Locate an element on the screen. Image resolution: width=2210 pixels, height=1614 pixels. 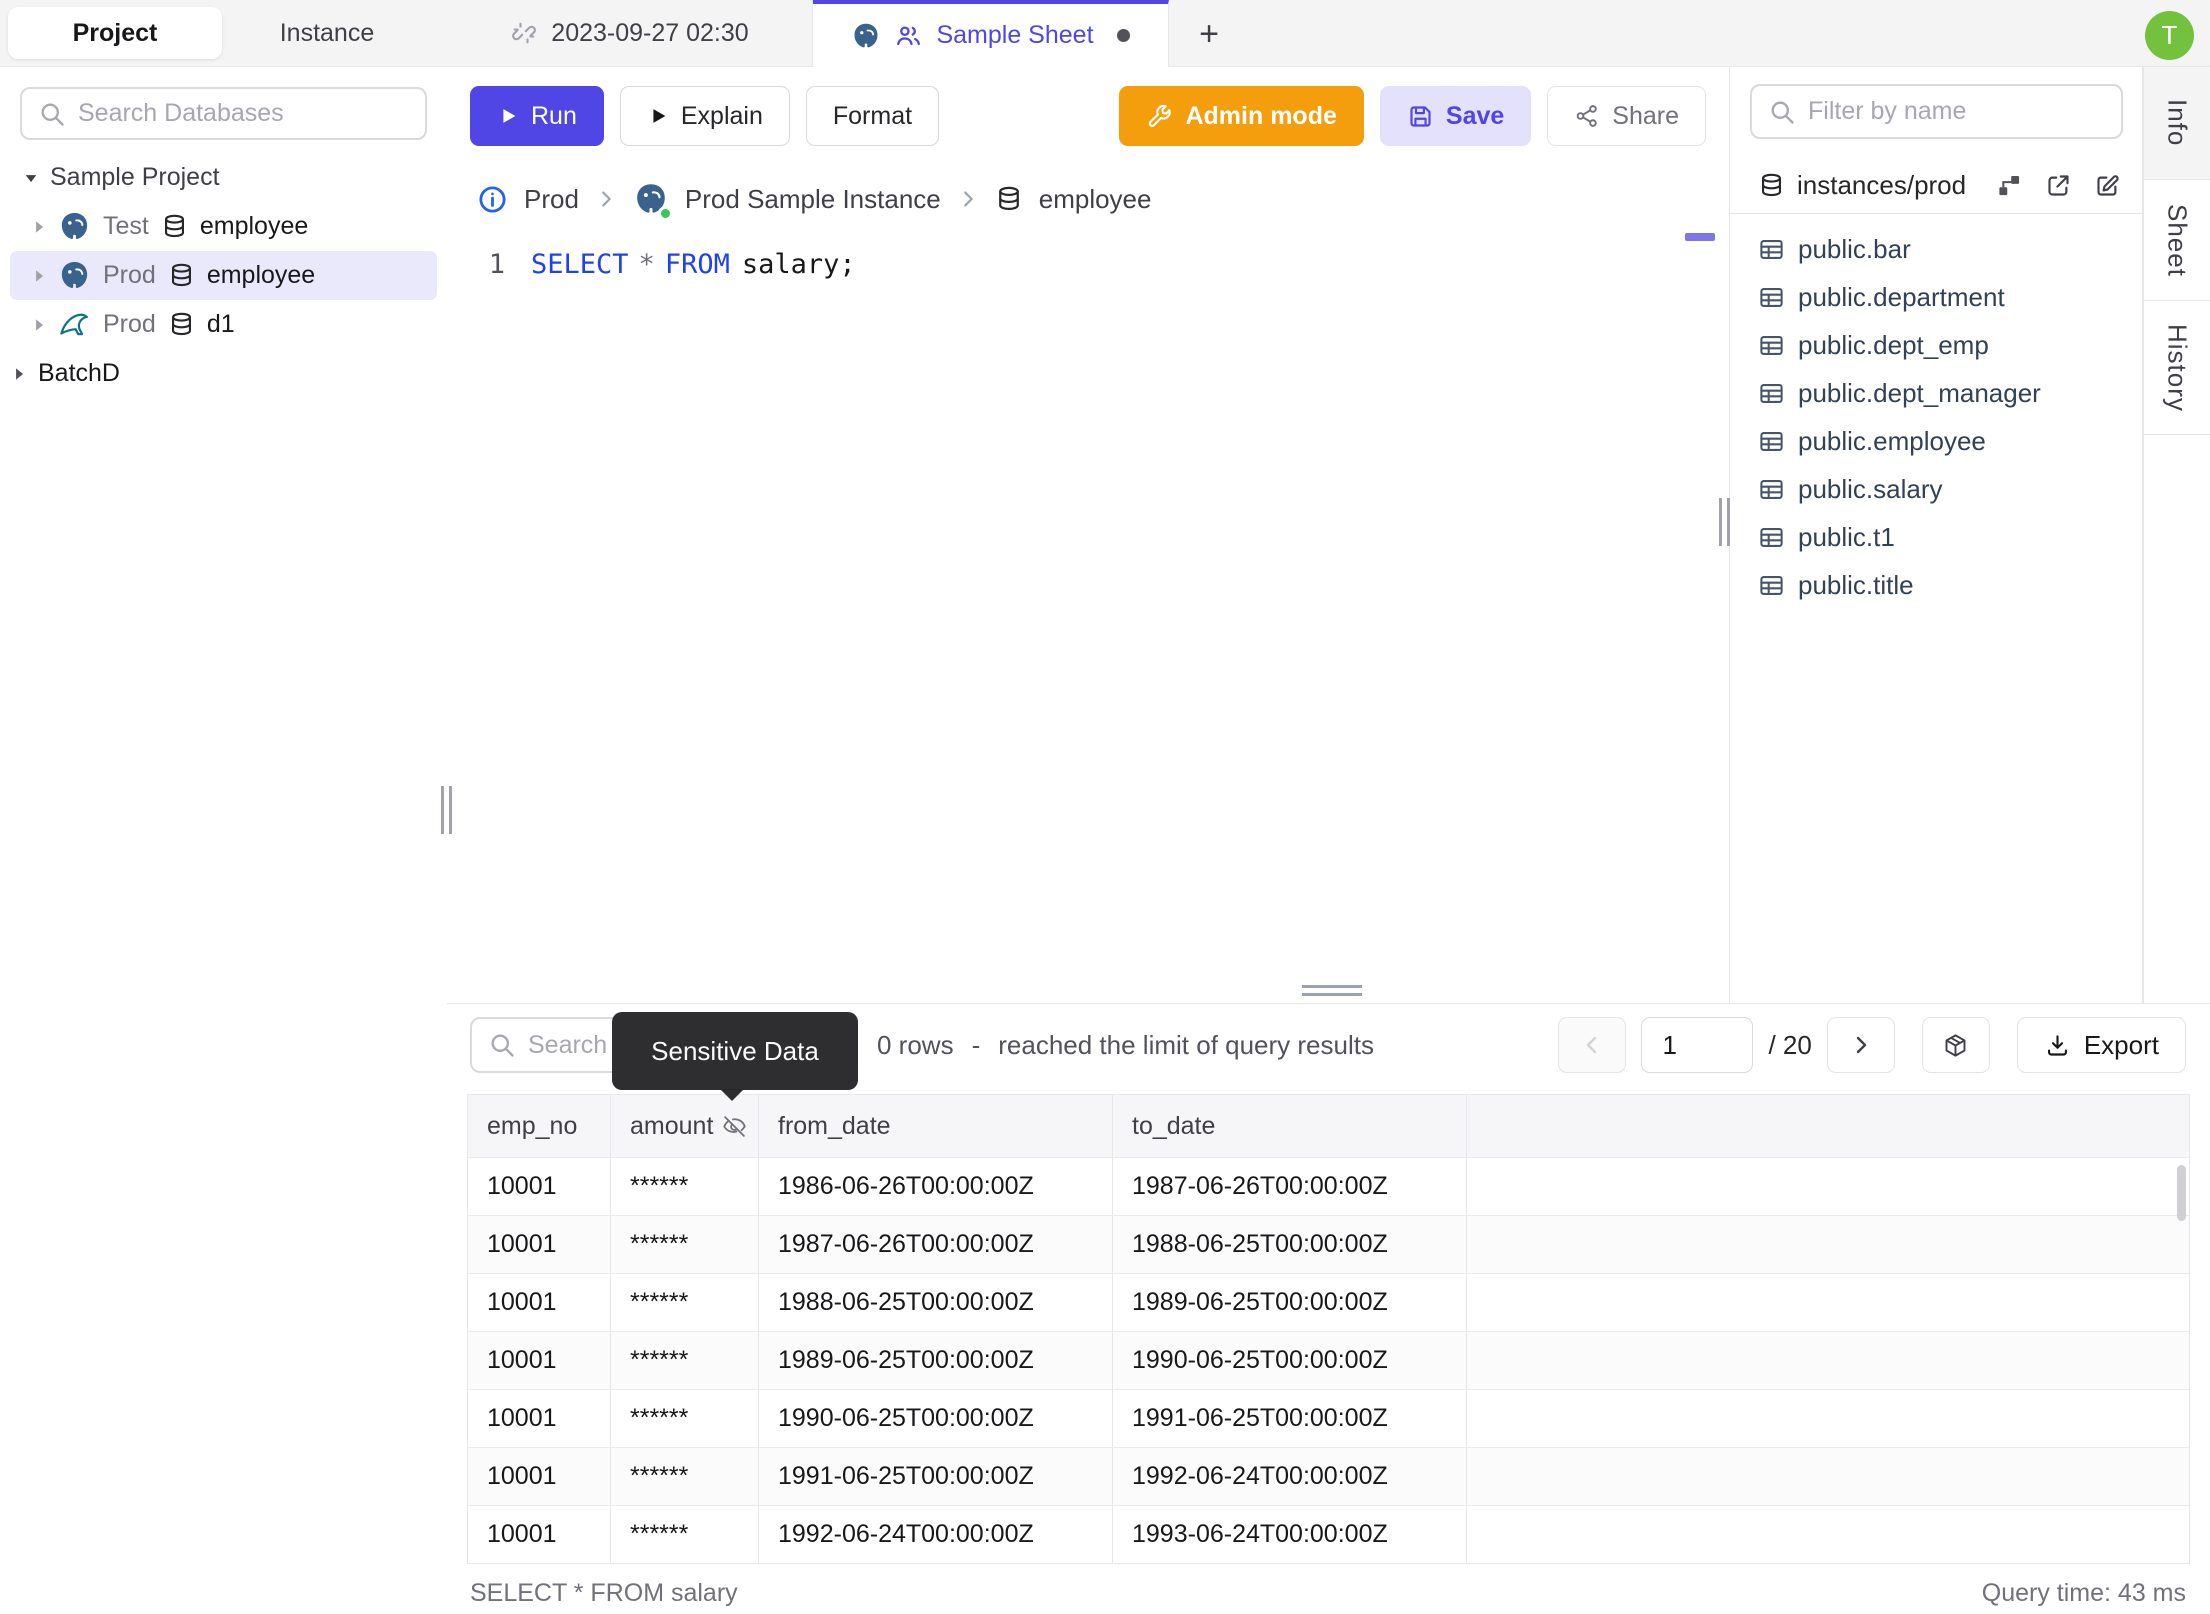
tab-project-label: Project is located at coordinates (115, 32).